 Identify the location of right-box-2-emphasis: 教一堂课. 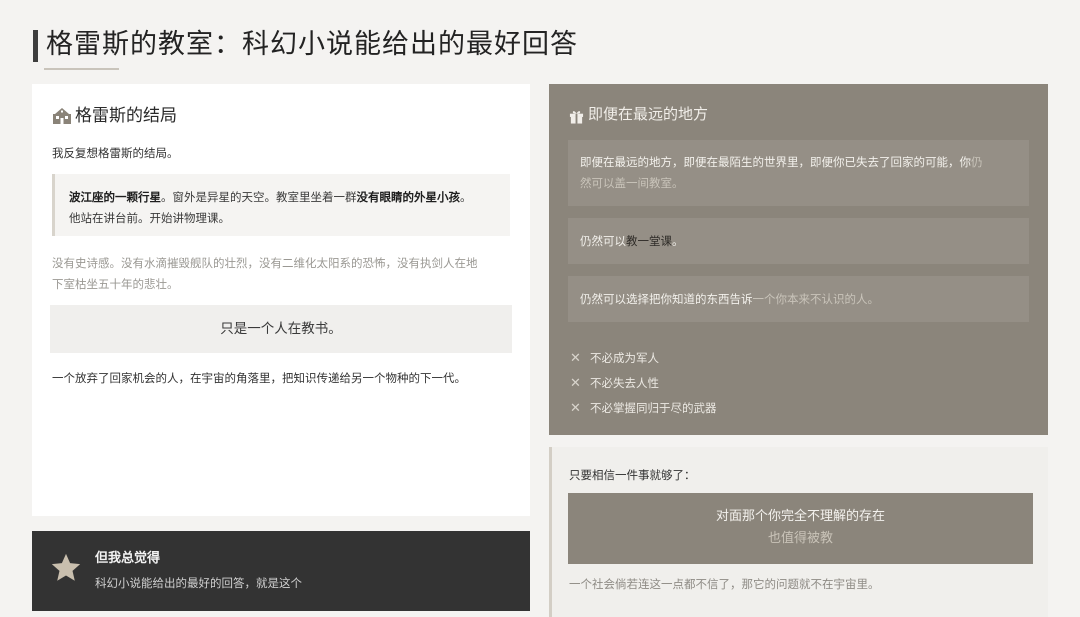
(649, 241).